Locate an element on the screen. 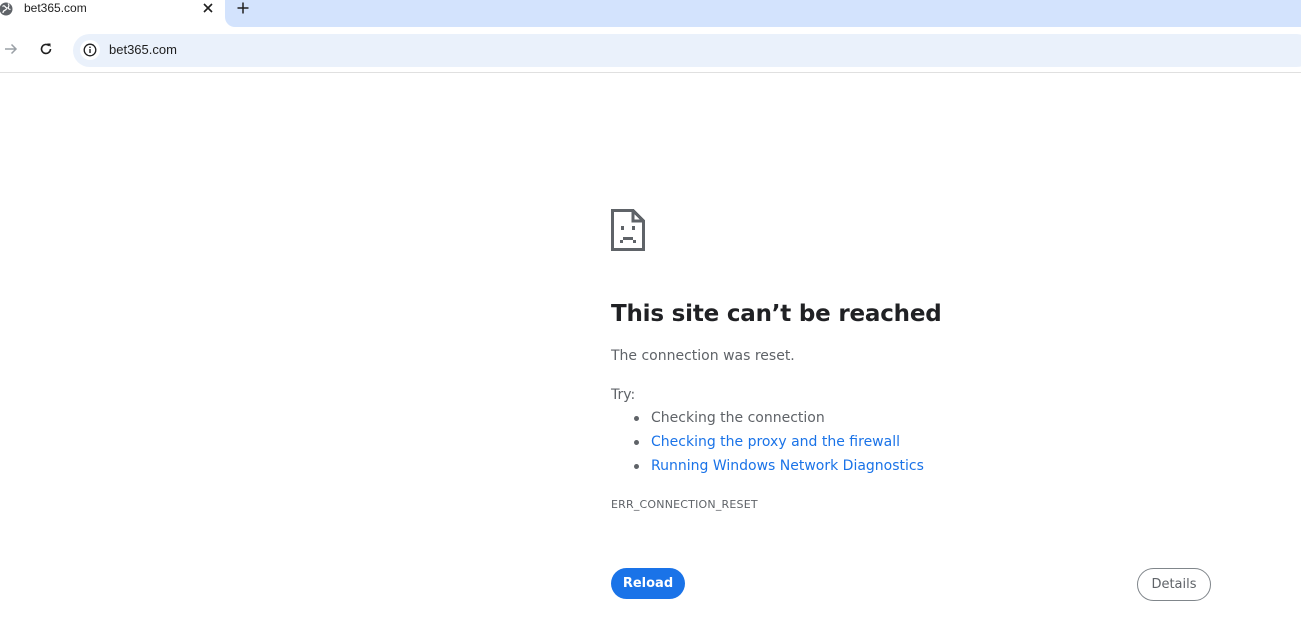  suggestion-network-diagnostics: Running Windows Network Diagnostics is located at coordinates (767, 468).